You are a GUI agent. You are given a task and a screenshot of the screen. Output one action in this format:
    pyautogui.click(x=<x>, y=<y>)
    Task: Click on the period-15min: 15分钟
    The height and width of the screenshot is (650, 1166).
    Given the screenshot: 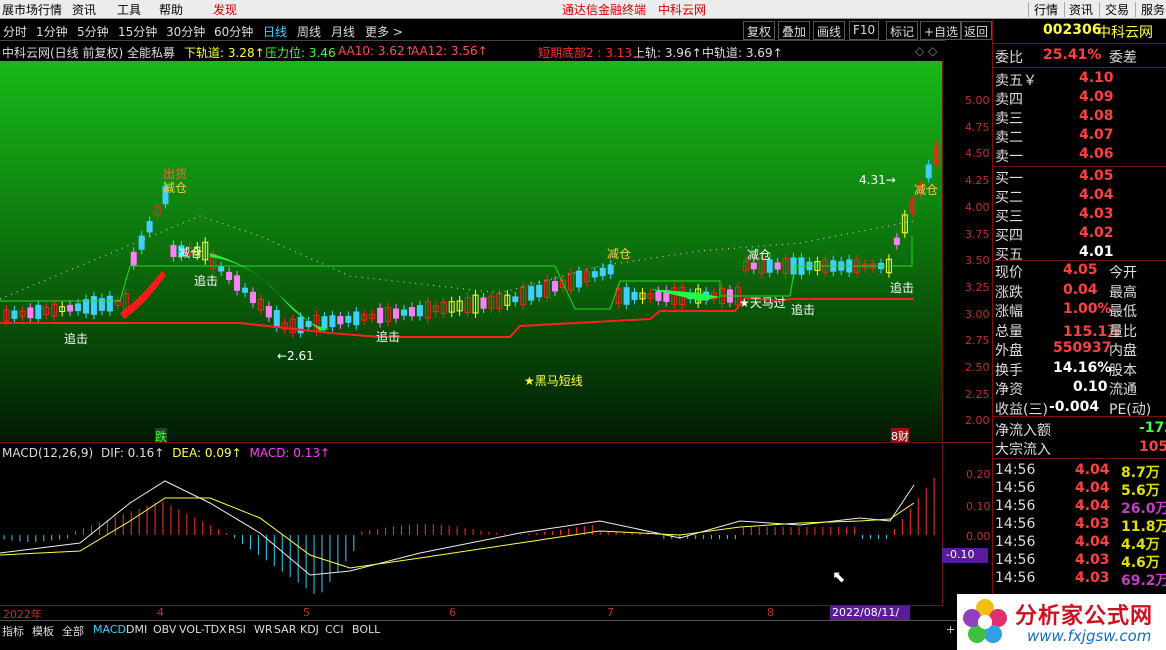 What is the action you would take?
    pyautogui.click(x=137, y=31)
    